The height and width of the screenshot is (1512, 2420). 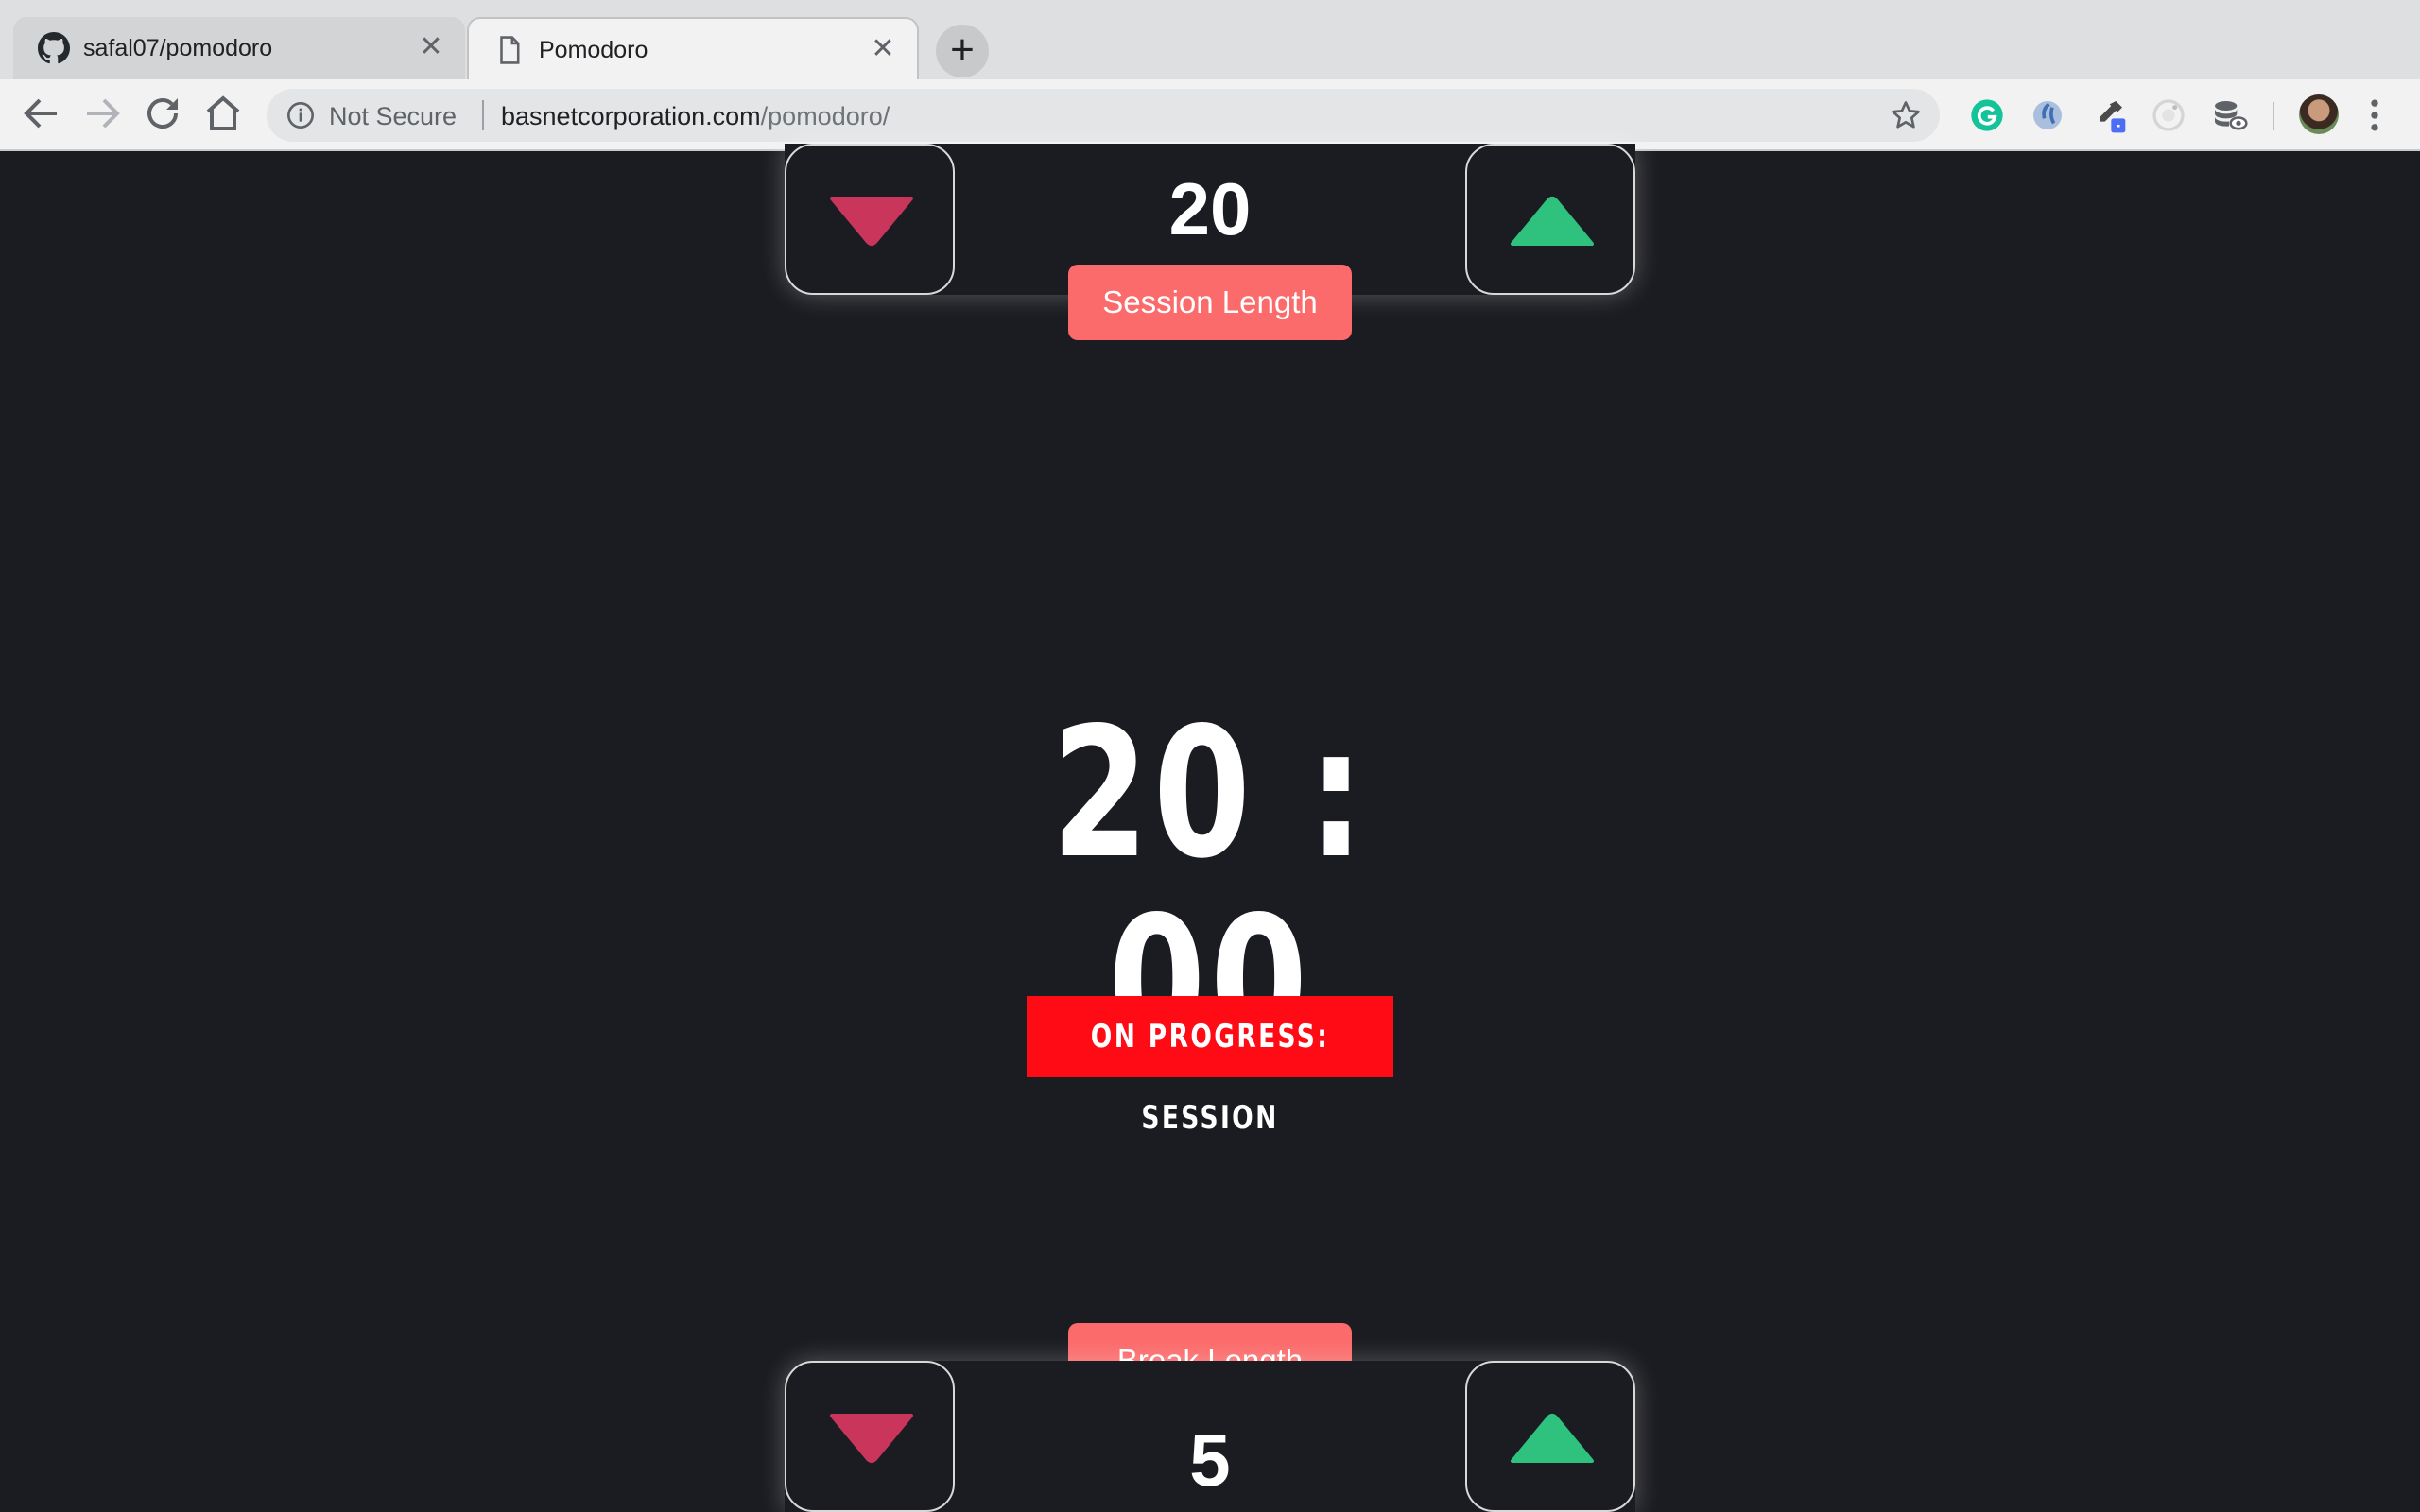 What do you see at coordinates (2047, 115) in the screenshot?
I see `extension-blue-icon` at bounding box center [2047, 115].